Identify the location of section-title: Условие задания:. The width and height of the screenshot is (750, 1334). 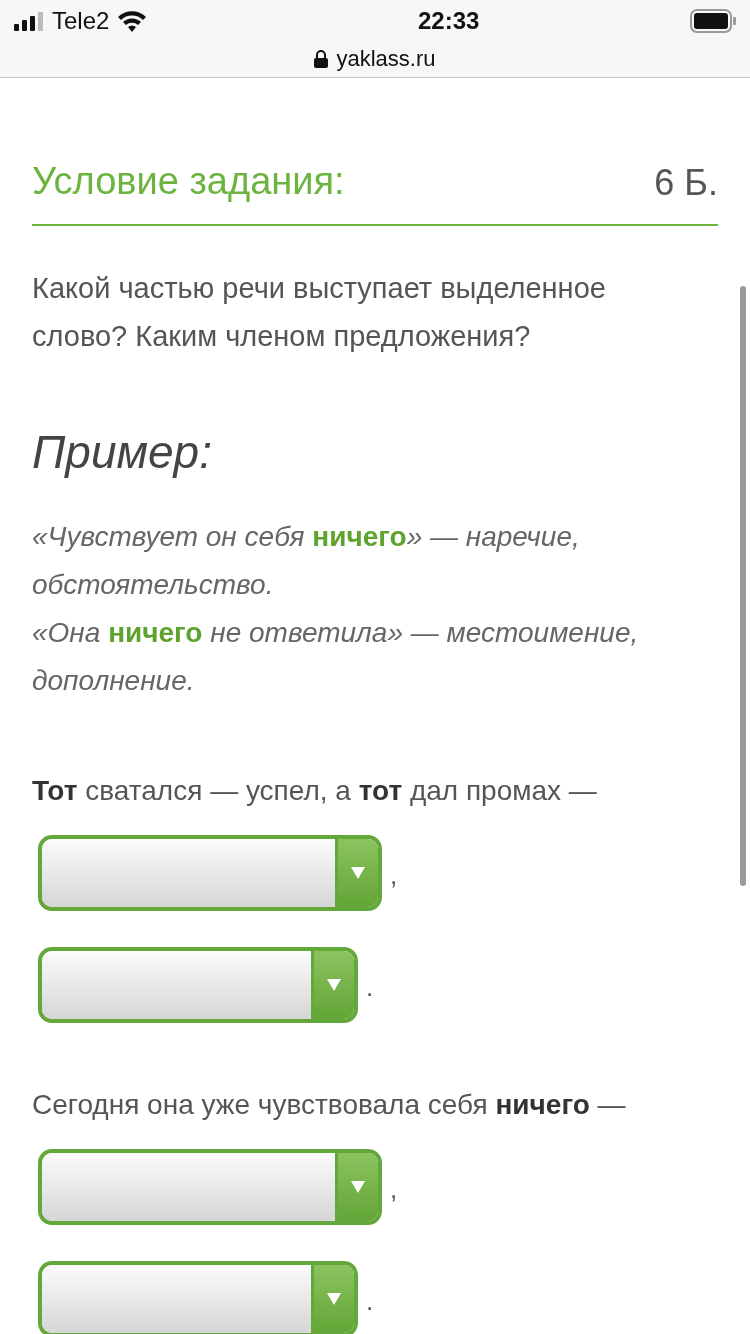
(188, 181).